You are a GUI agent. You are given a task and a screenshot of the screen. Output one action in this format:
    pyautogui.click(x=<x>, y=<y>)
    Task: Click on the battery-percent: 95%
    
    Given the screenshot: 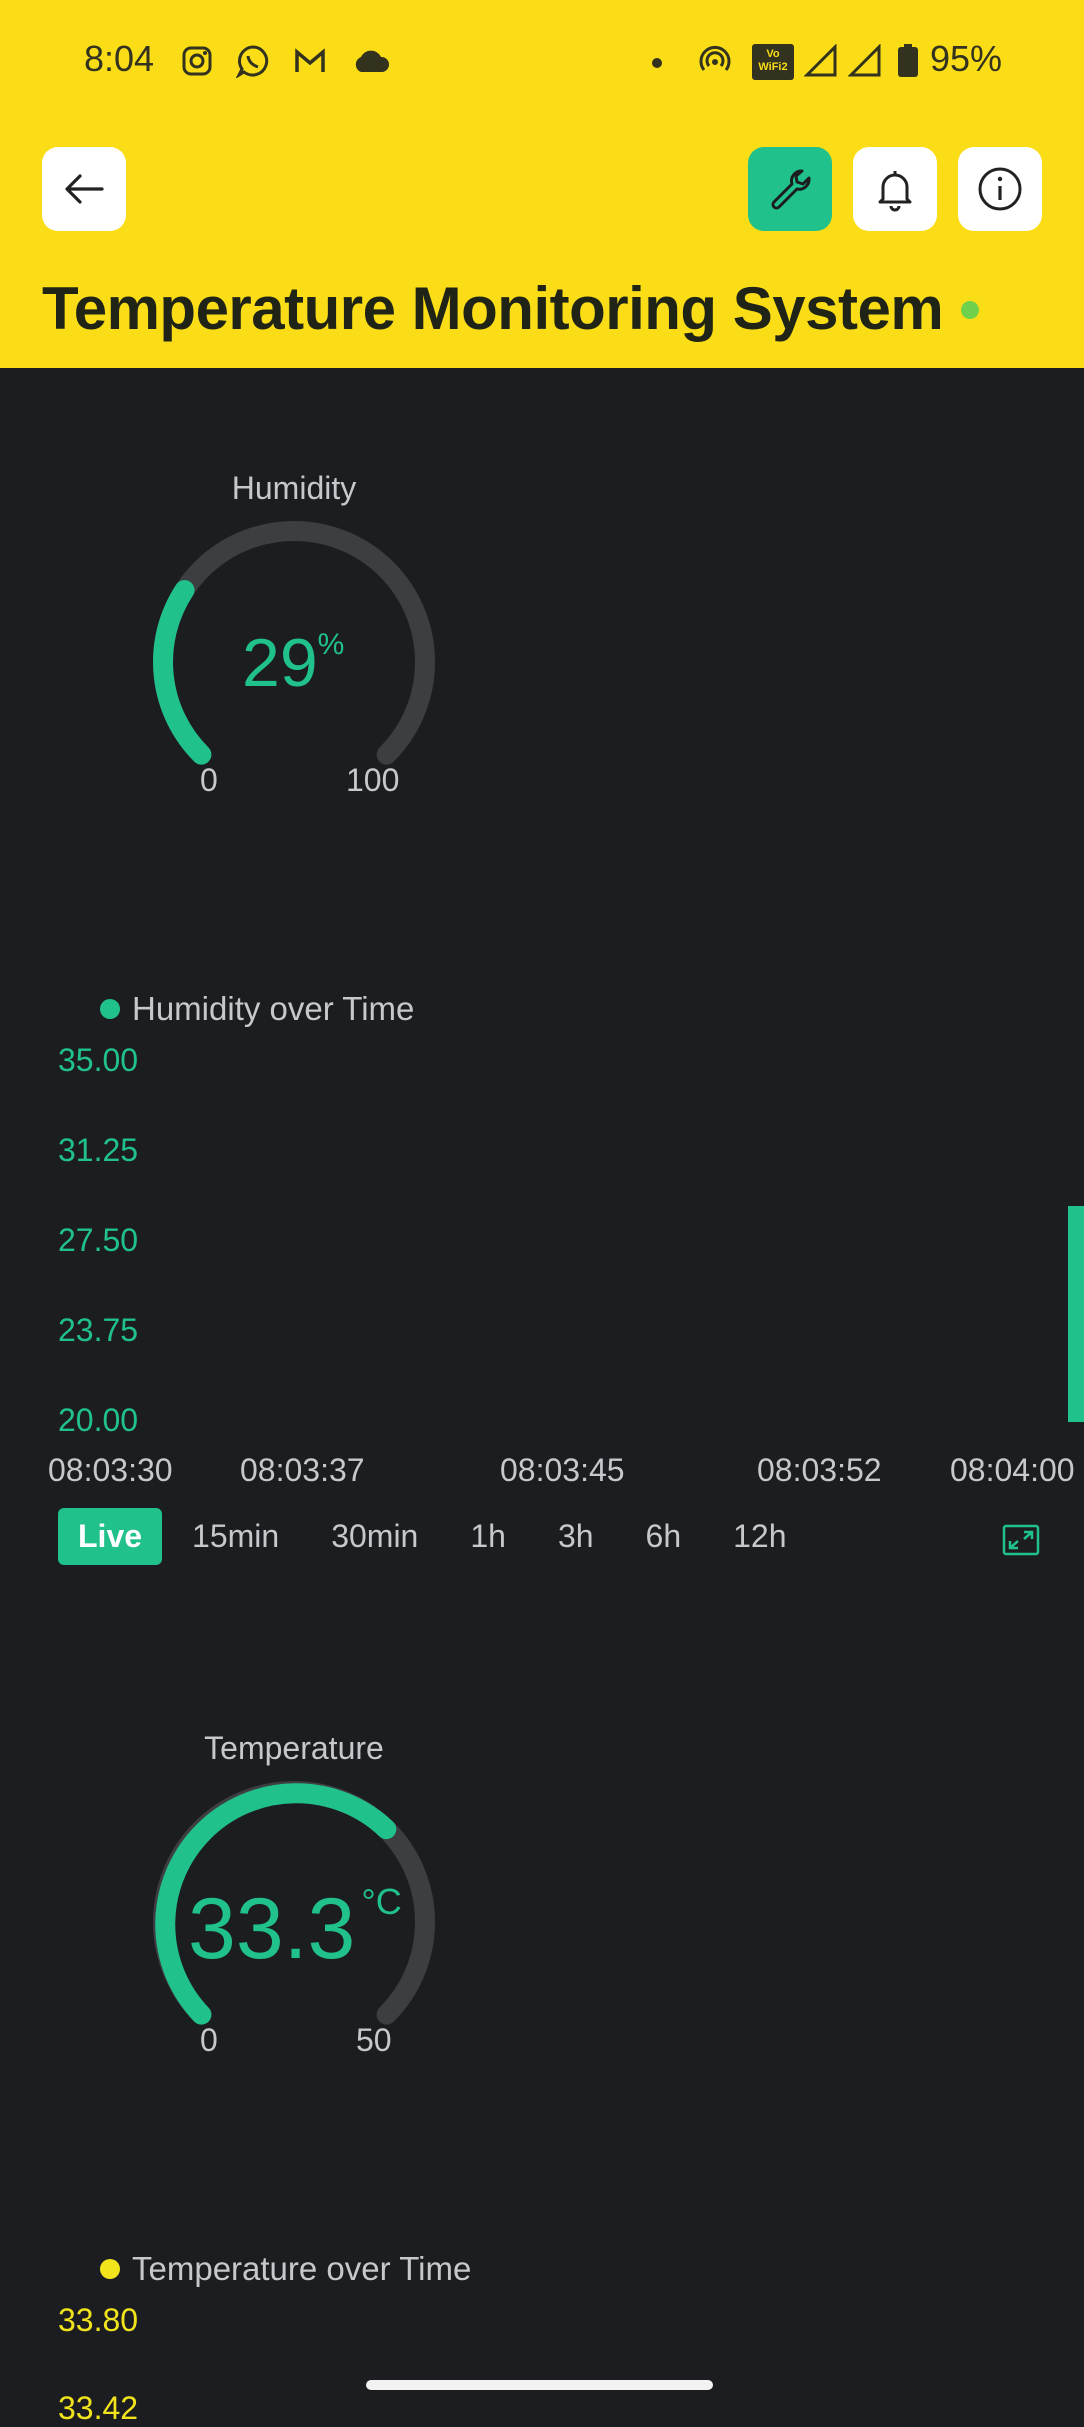 What is the action you would take?
    pyautogui.click(x=966, y=58)
    